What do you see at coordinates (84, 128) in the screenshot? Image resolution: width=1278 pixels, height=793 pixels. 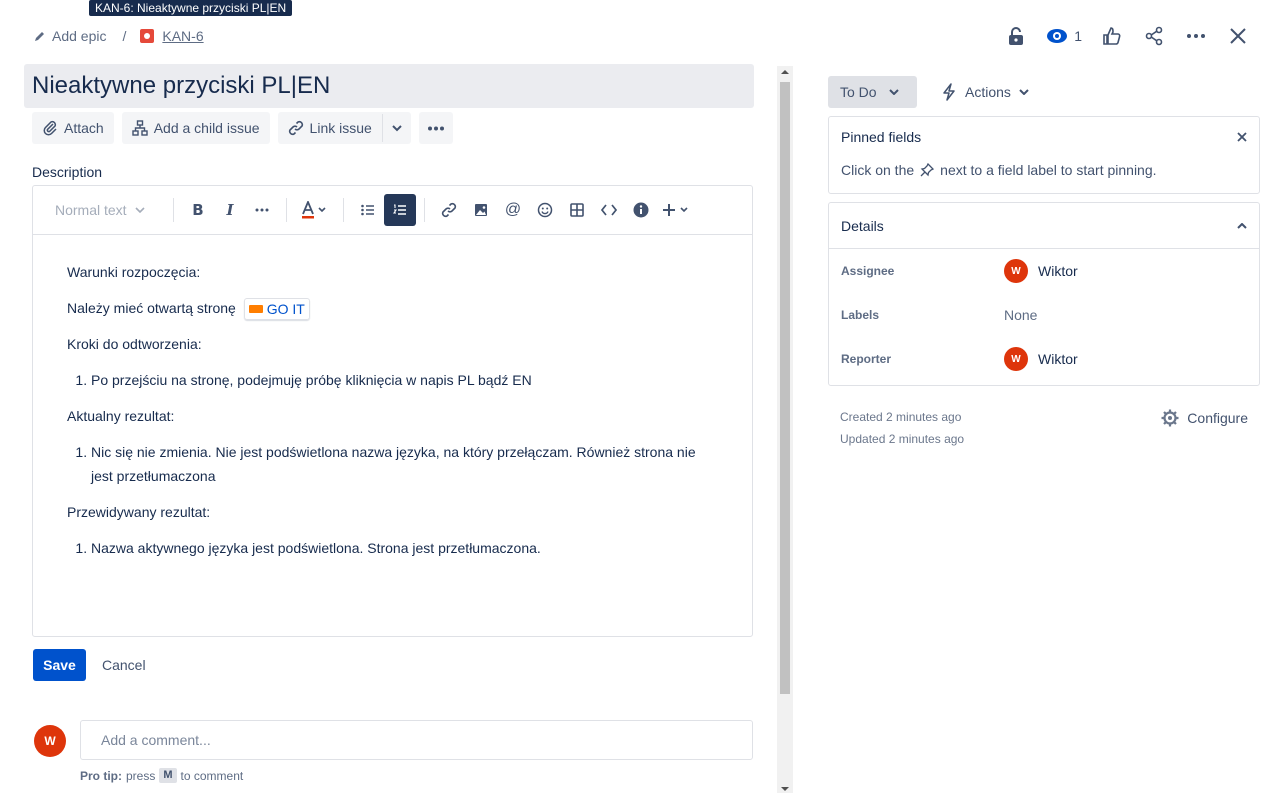 I see `attach-label: Attach` at bounding box center [84, 128].